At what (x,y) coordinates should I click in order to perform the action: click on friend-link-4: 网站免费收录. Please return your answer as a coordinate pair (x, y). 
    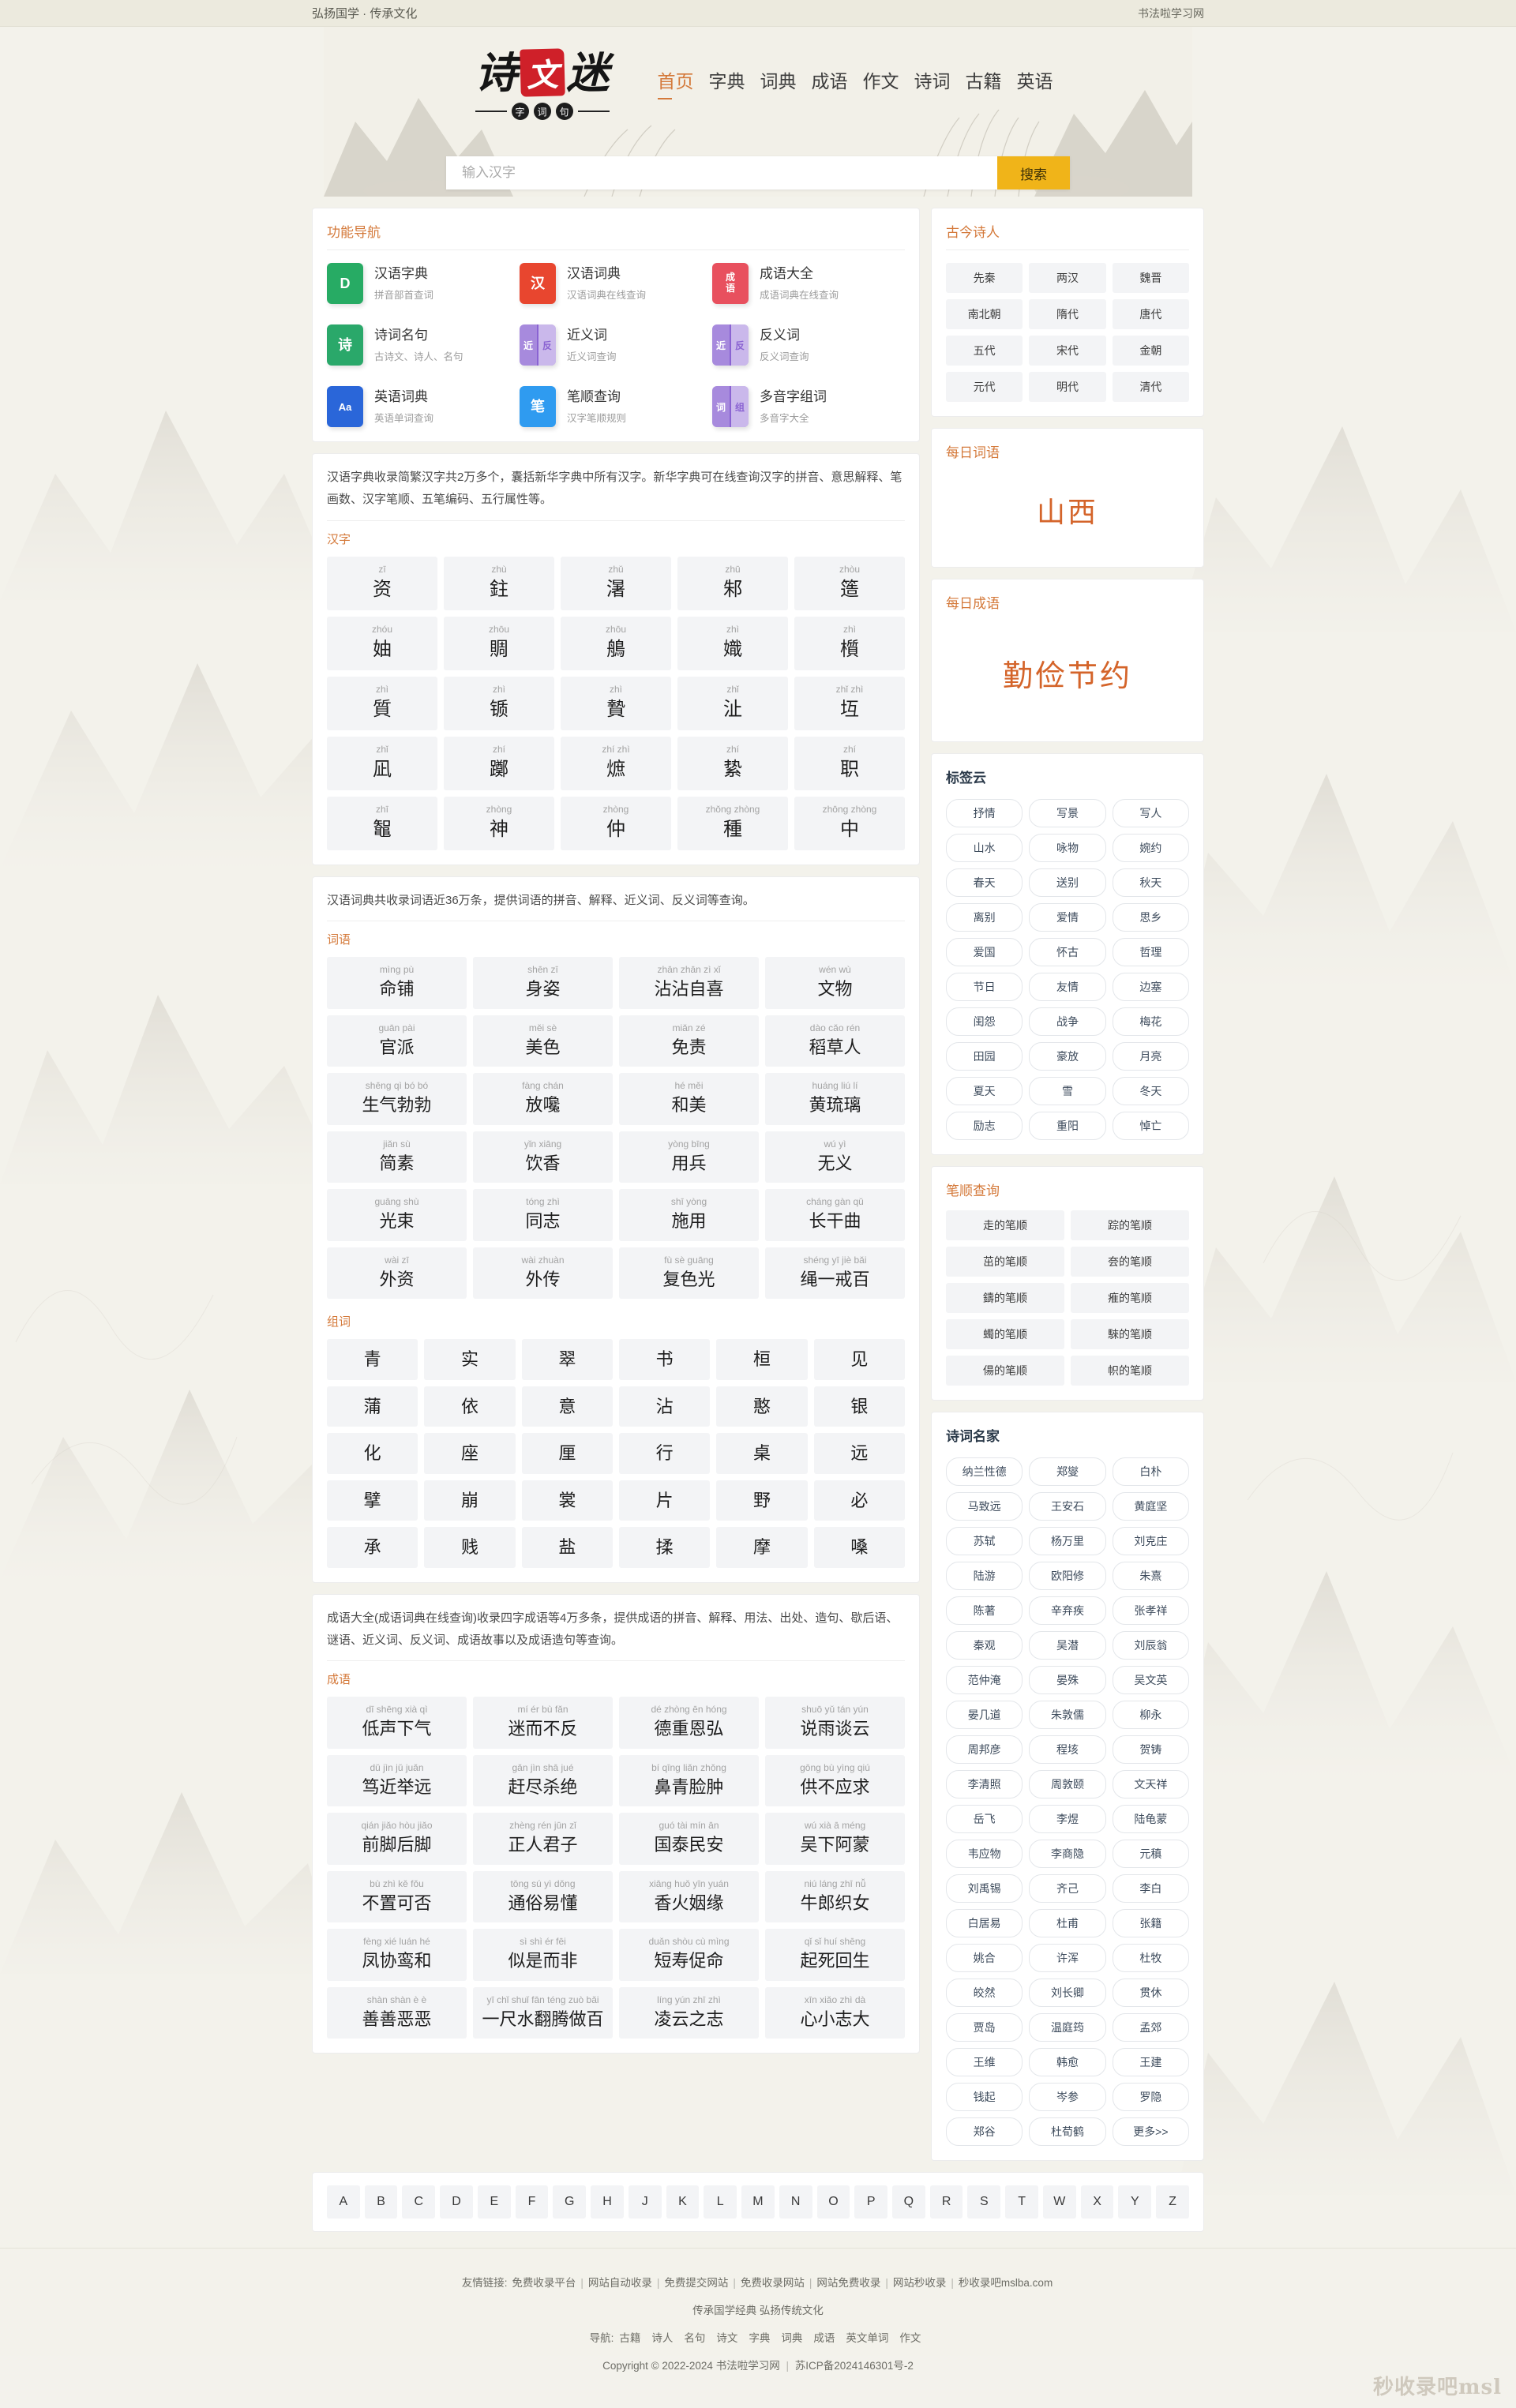
    Looking at the image, I should click on (848, 2283).